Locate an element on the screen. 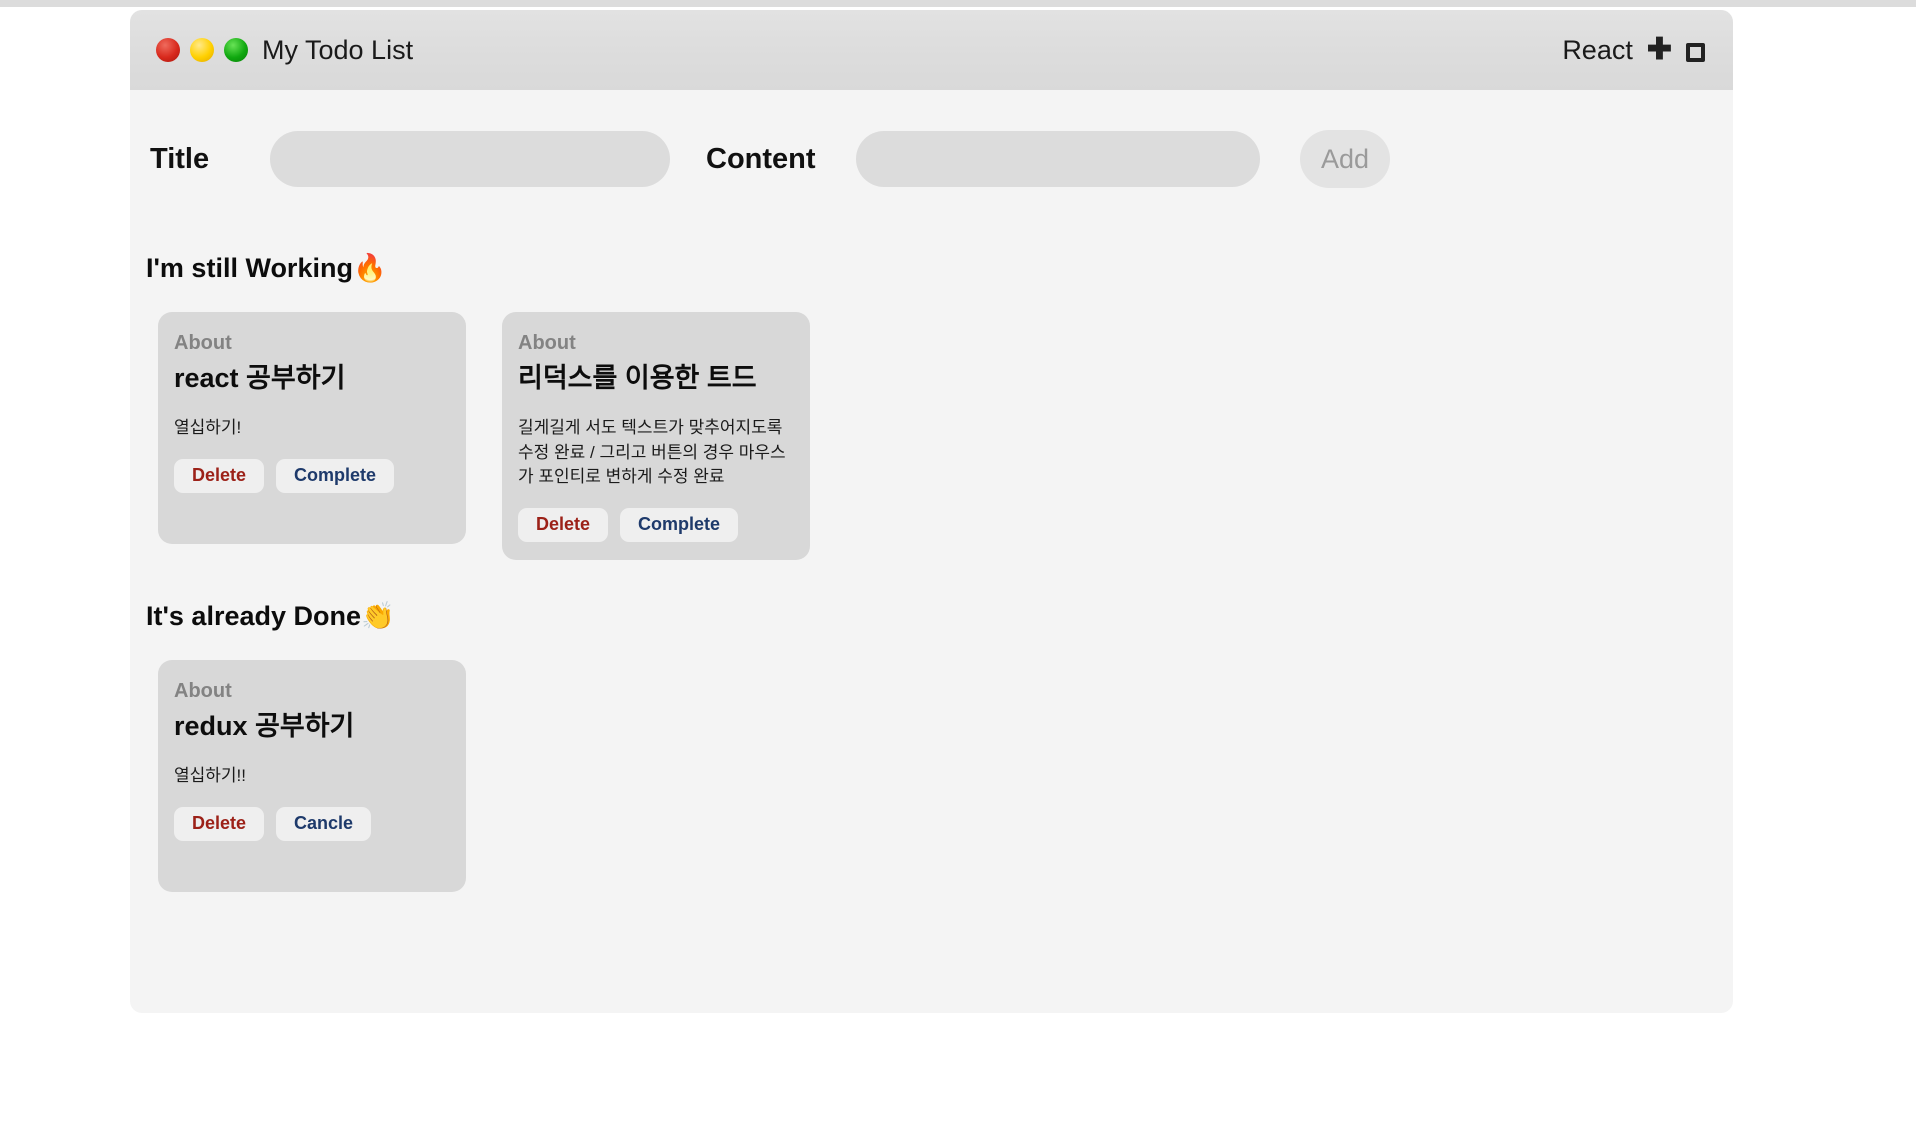  app-label: React is located at coordinates (1597, 49).